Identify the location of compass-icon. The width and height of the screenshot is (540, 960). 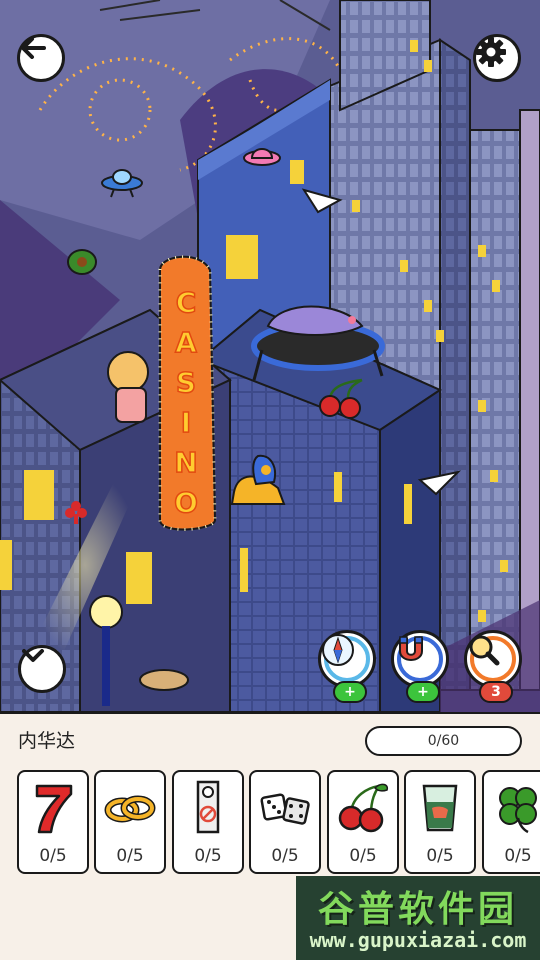
(338, 650).